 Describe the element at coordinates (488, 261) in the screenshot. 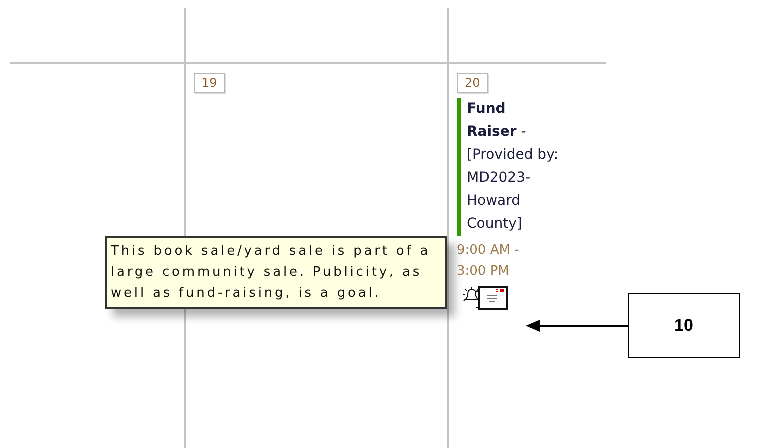

I see `event-time: 9:00 AM - 3:00 PM` at that location.